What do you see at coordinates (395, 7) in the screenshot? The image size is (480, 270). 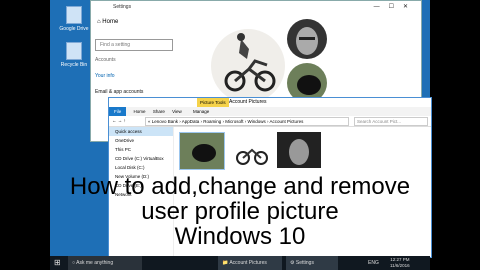 I see `window-controls: —☐✕` at bounding box center [395, 7].